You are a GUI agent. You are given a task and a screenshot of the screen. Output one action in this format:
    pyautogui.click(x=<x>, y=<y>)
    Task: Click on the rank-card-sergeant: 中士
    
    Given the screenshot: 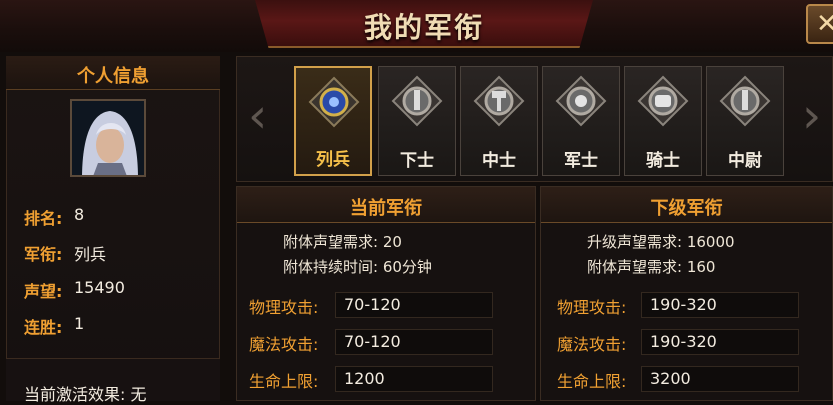 What is the action you would take?
    pyautogui.click(x=499, y=121)
    